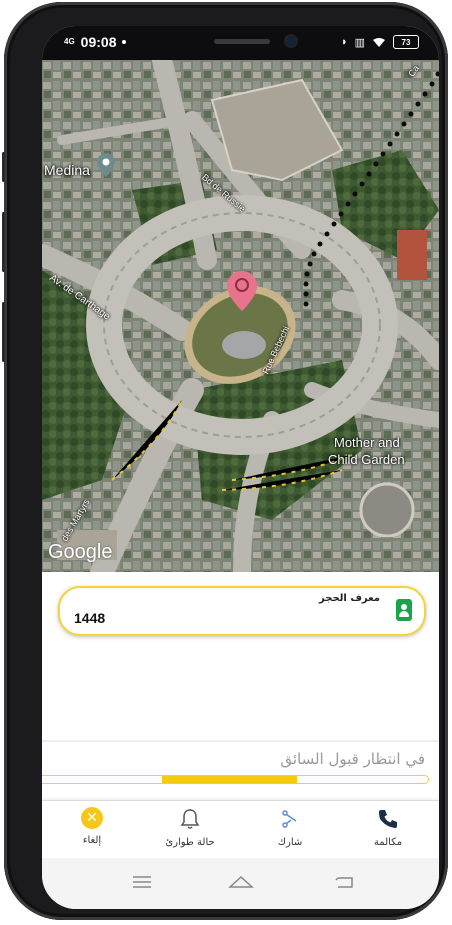 The width and height of the screenshot is (452, 925). What do you see at coordinates (106, 165) in the screenshot?
I see `poi-marker-icon` at bounding box center [106, 165].